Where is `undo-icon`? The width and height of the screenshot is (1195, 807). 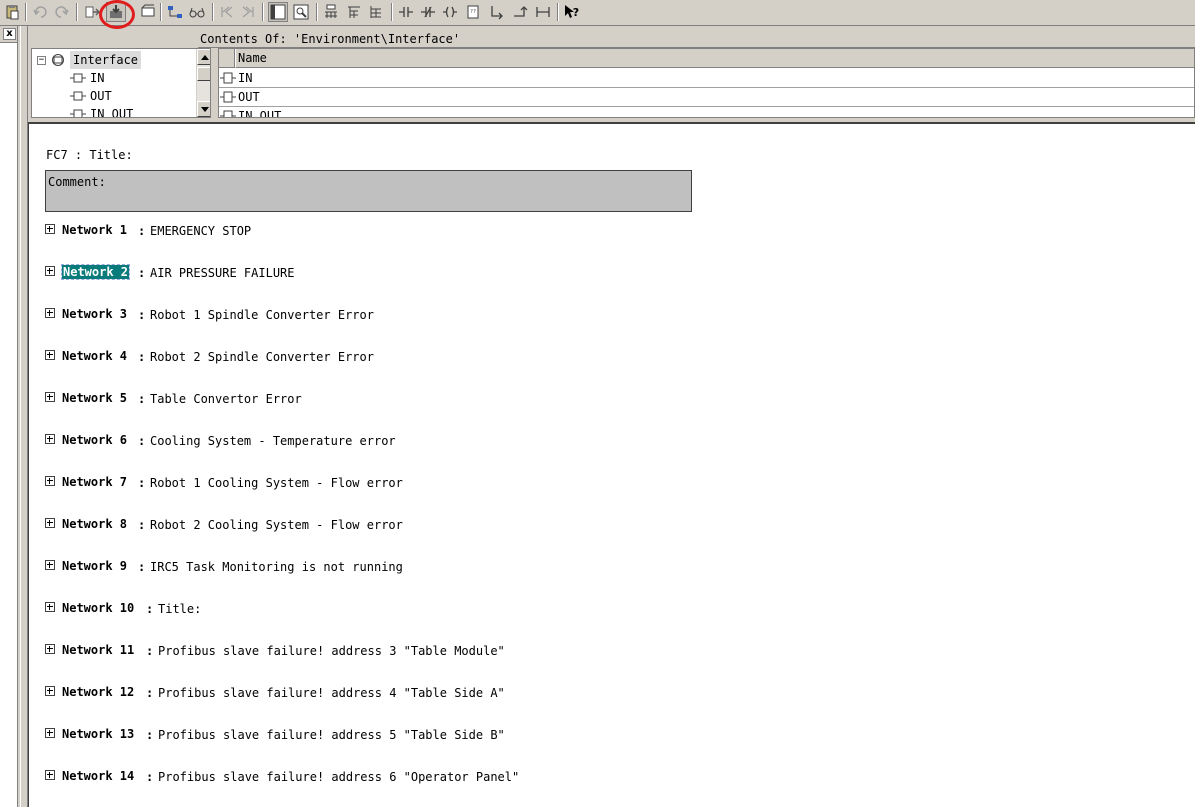
undo-icon is located at coordinates (40, 12).